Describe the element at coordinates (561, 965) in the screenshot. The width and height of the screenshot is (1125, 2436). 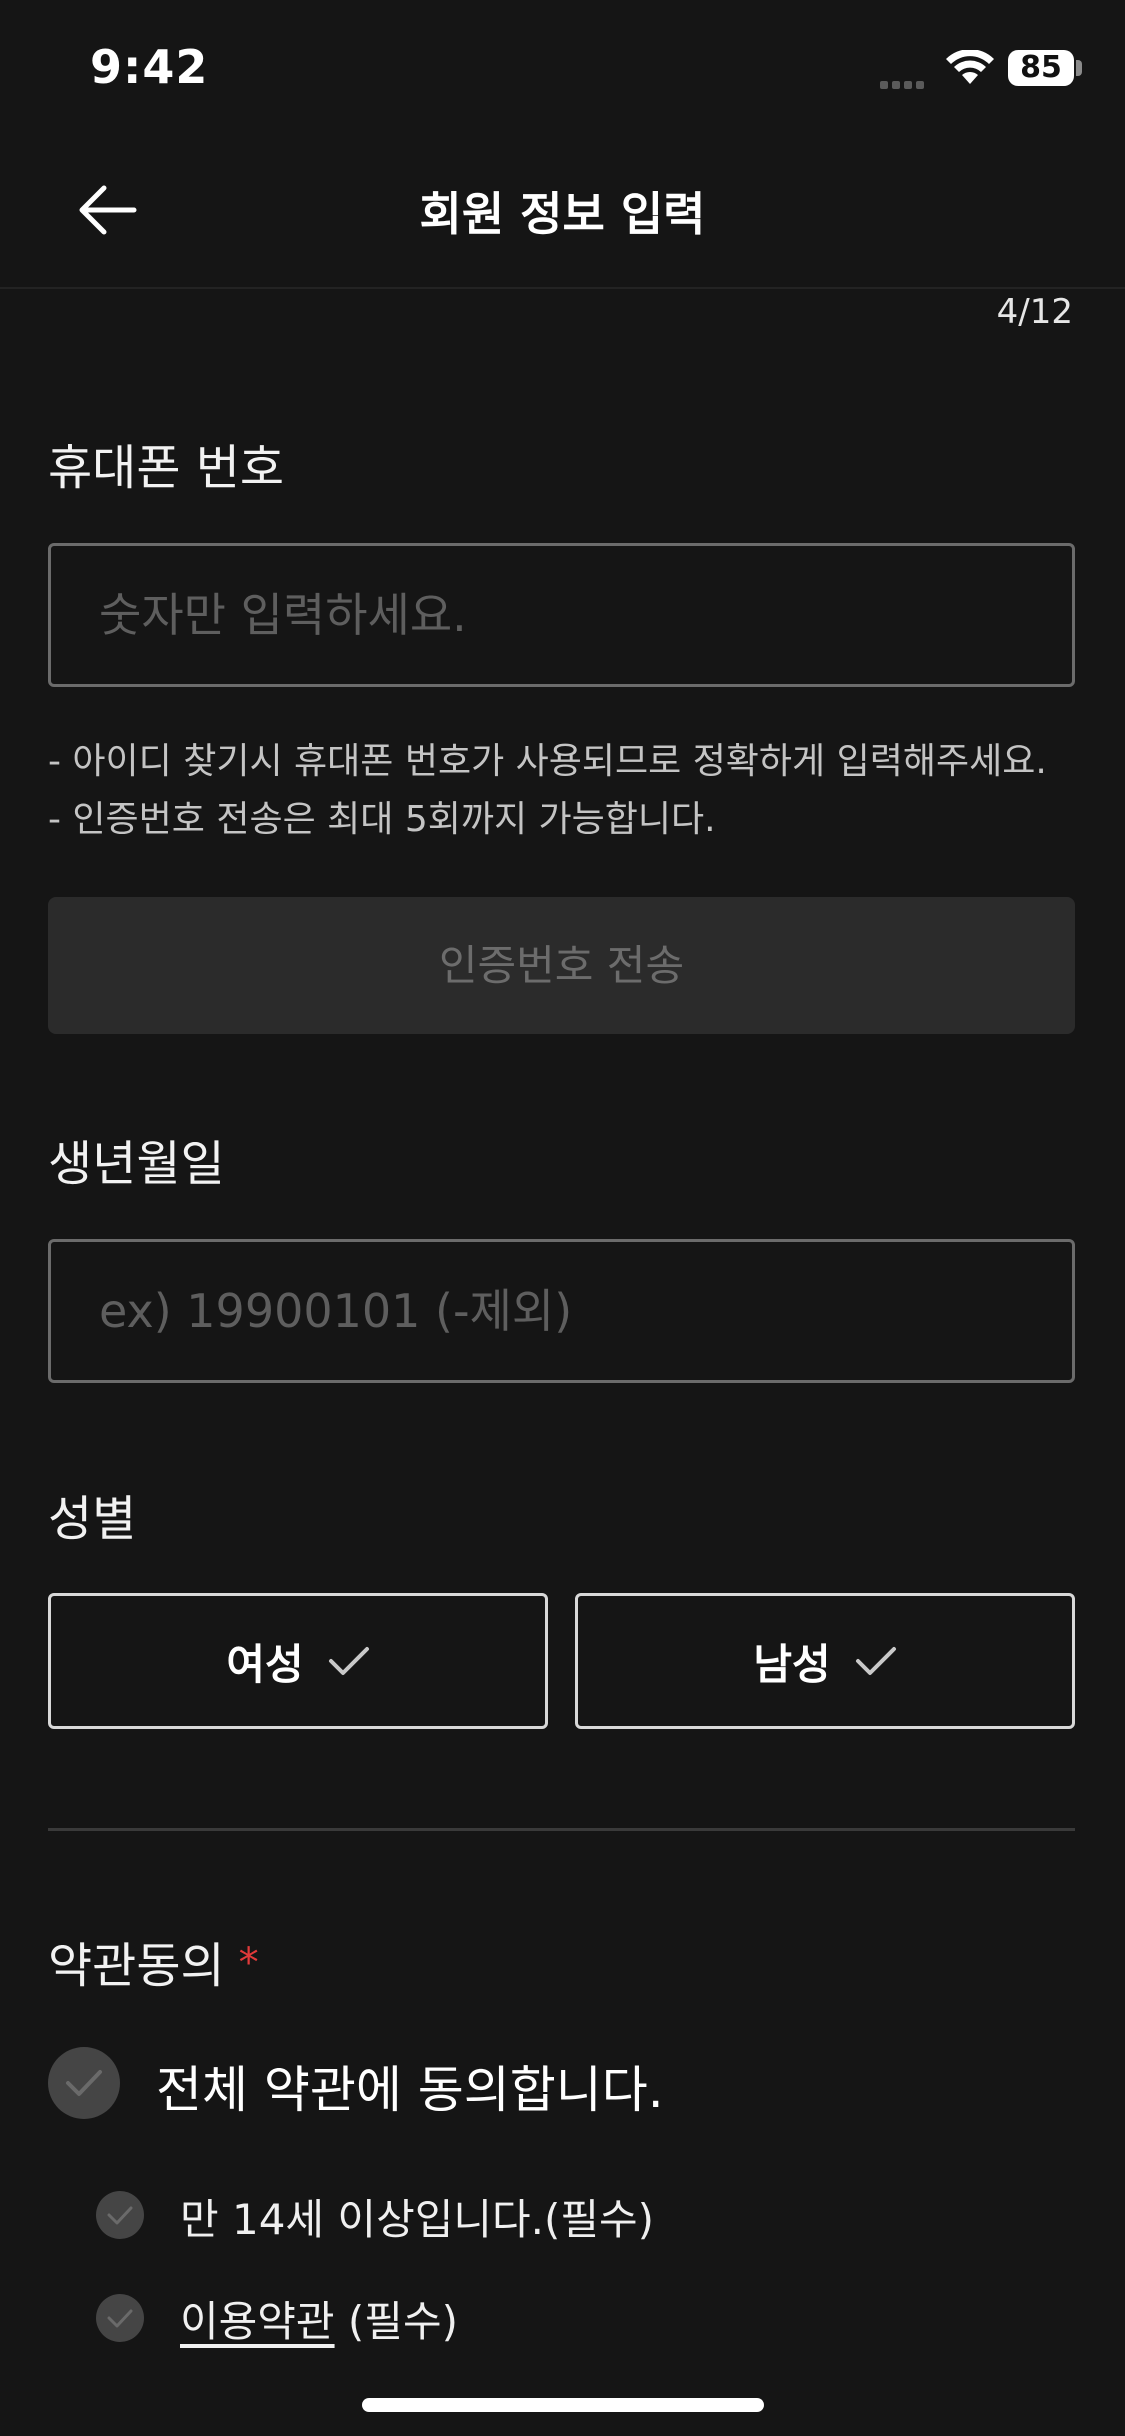
I see `send-code-button: 인증번호 전송` at that location.